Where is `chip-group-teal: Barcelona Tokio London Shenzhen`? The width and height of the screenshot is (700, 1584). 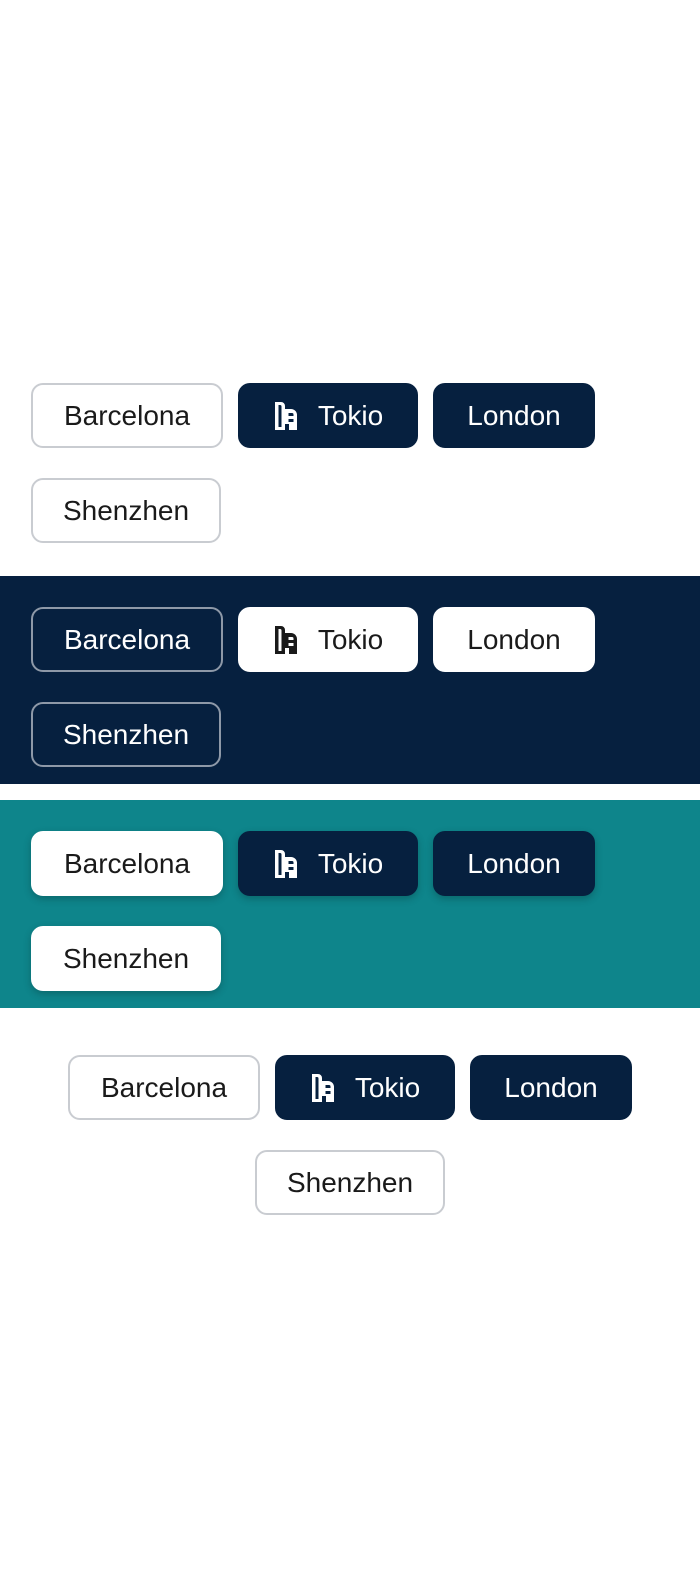
chip-group-teal: Barcelona Tokio London Shenzhen is located at coordinates (350, 904).